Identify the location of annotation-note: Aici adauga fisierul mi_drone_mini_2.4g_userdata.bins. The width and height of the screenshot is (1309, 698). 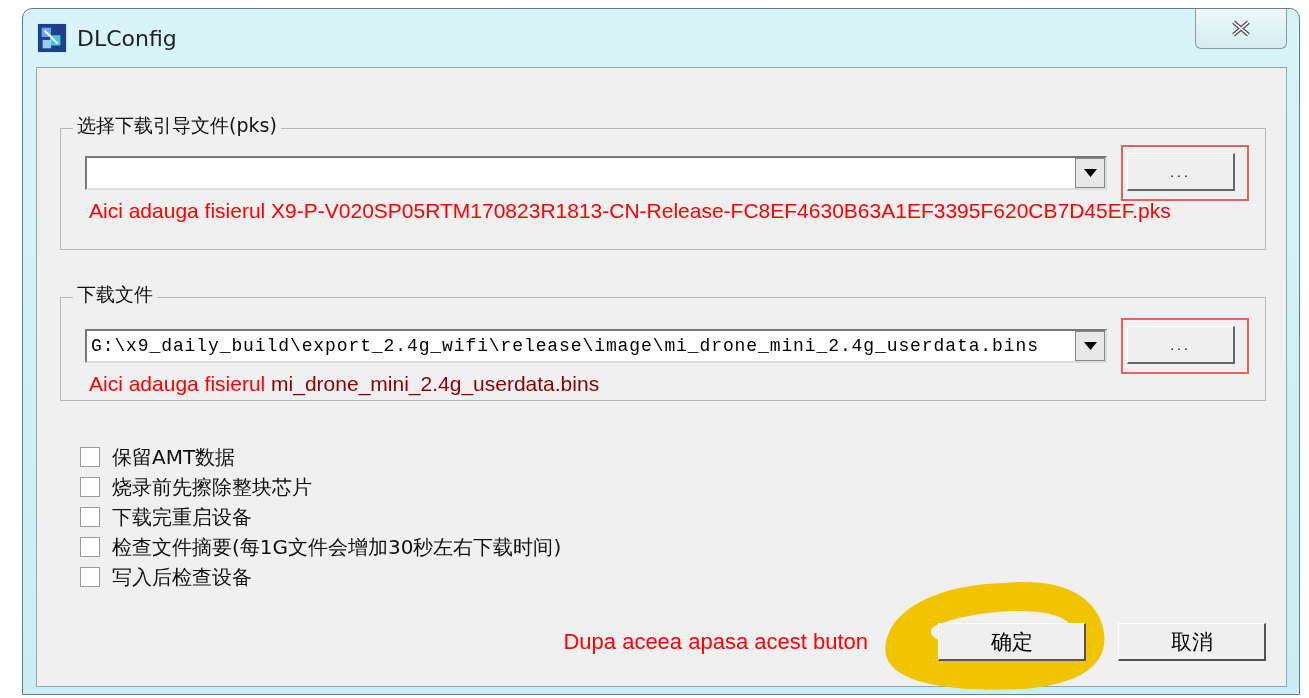
(344, 384).